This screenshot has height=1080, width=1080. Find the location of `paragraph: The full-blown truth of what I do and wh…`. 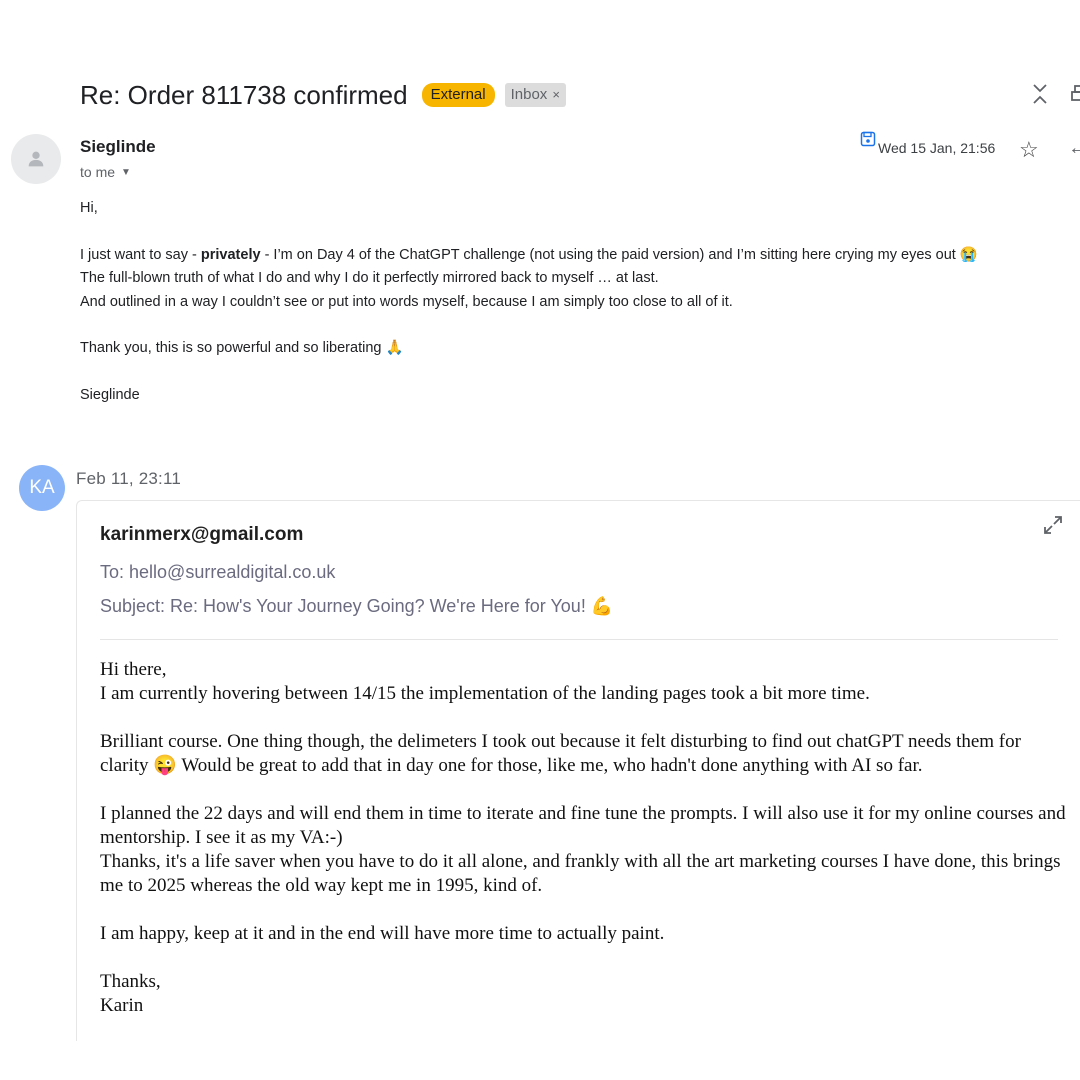

paragraph: The full-blown truth of what I do and wh… is located at coordinates (369, 278).